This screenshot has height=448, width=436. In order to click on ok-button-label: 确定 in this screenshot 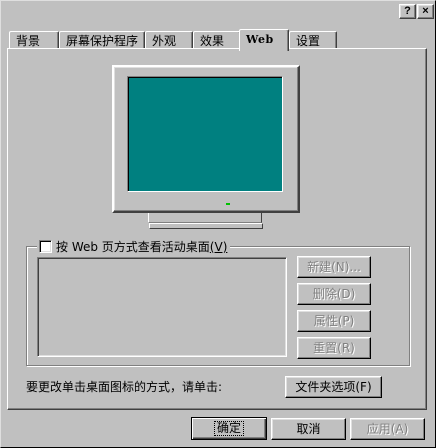, I will do `click(229, 428)`.